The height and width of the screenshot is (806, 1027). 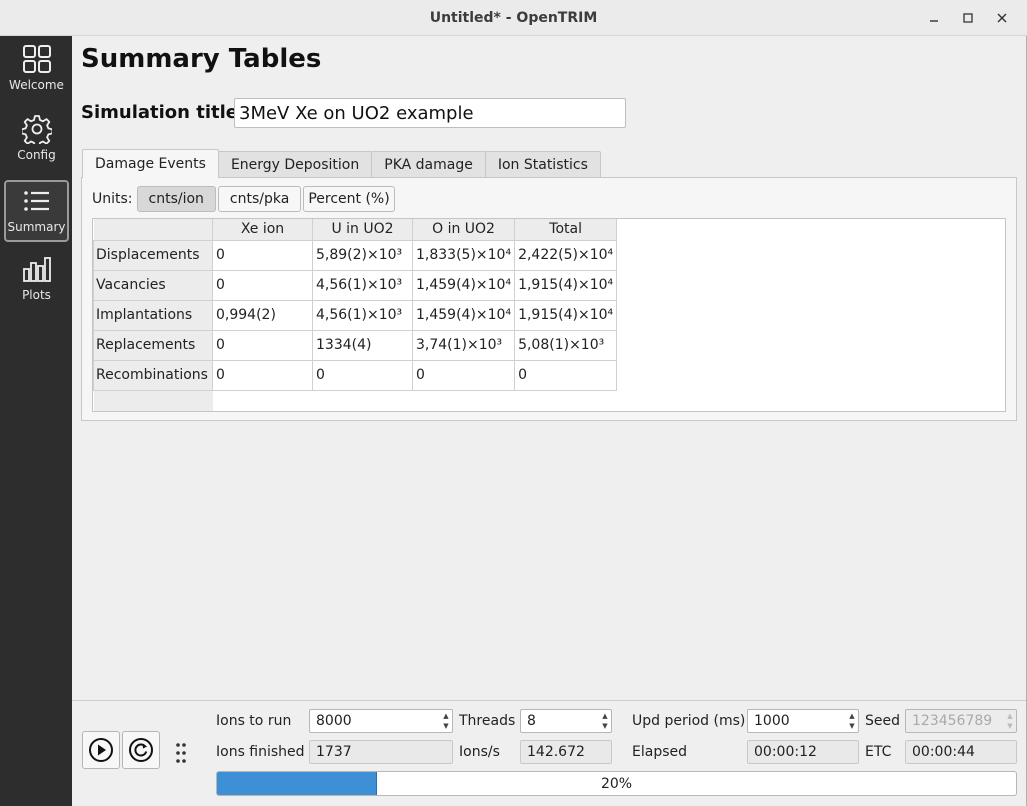 I want to click on upd-period-spinbox: 1000 ▲ ▼, so click(x=803, y=721).